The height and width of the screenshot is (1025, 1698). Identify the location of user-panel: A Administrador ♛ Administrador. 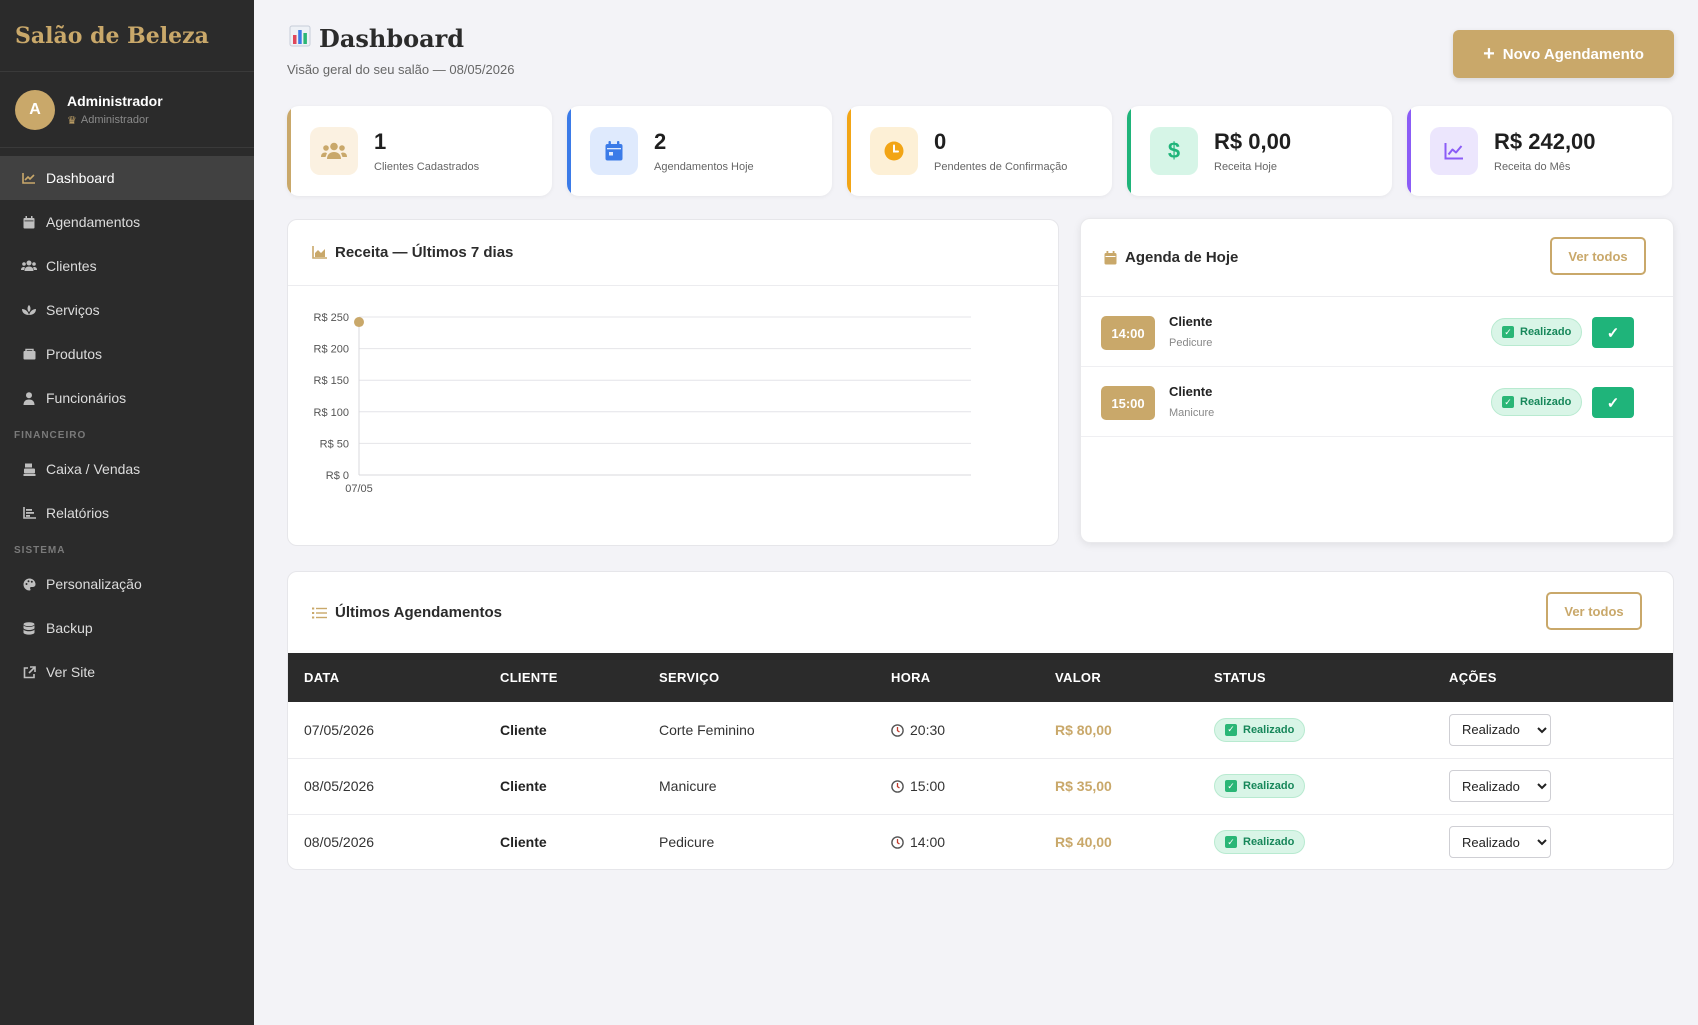
(127, 110).